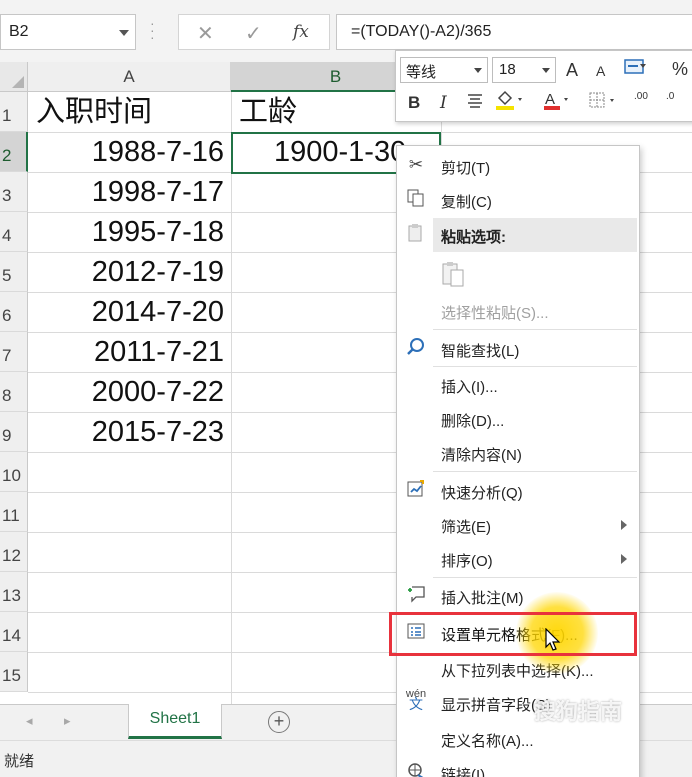  What do you see at coordinates (130, 192) in the screenshot?
I see `cell-a3: 1998-7-17` at bounding box center [130, 192].